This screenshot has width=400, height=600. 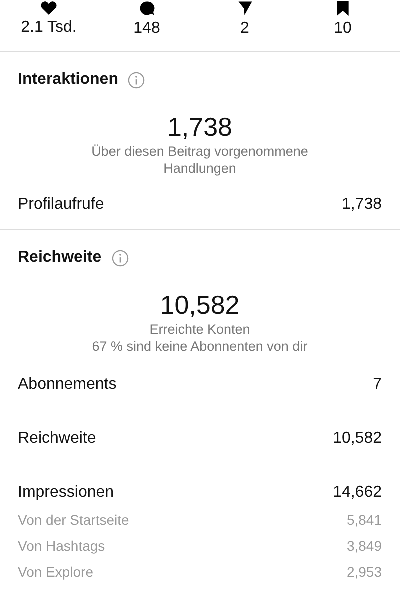 I want to click on metric-value: 14,662, so click(x=357, y=493).